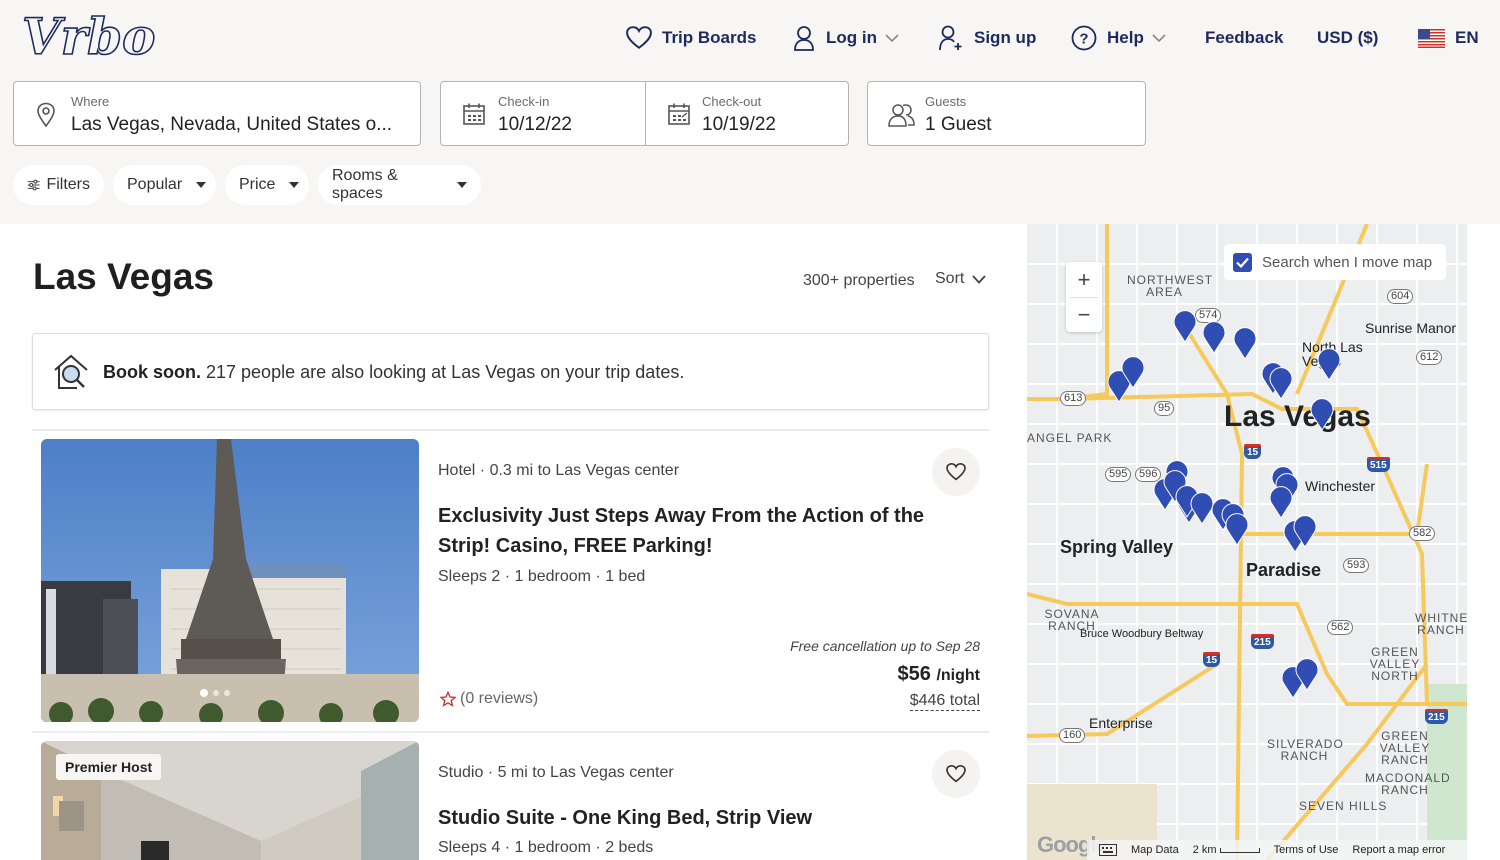  What do you see at coordinates (535, 124) in the screenshot?
I see `check-in-value: 10/12/22` at bounding box center [535, 124].